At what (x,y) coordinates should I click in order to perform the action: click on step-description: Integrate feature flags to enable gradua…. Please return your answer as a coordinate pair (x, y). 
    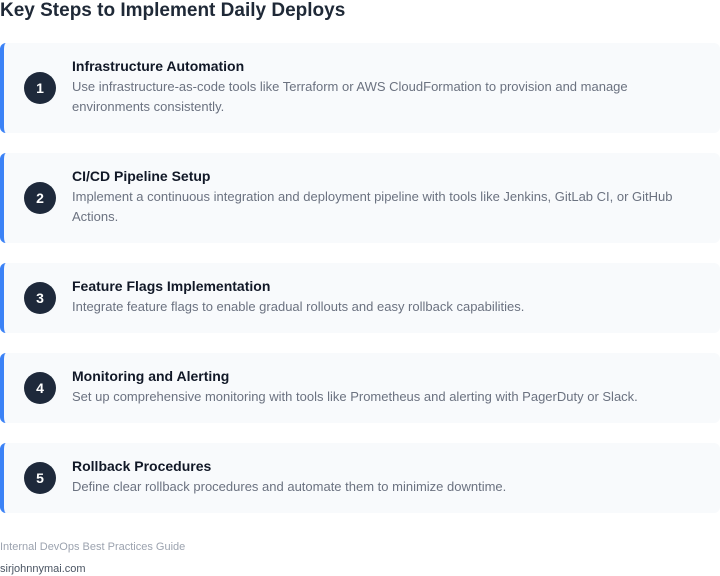
    Looking at the image, I should click on (298, 306).